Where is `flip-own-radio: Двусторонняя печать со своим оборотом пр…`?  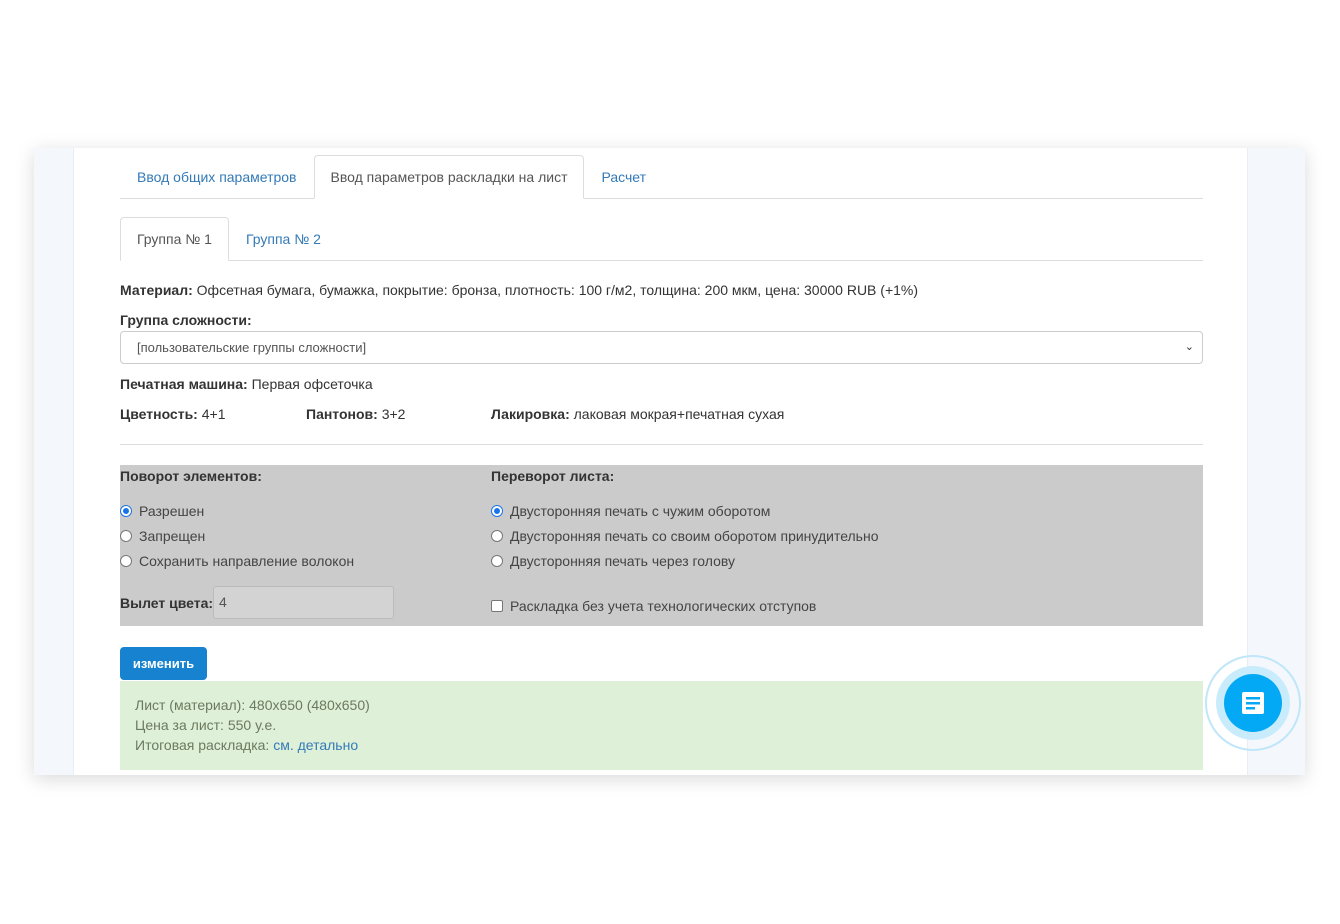 flip-own-radio: Двусторонняя печать со своим оборотом пр… is located at coordinates (685, 536).